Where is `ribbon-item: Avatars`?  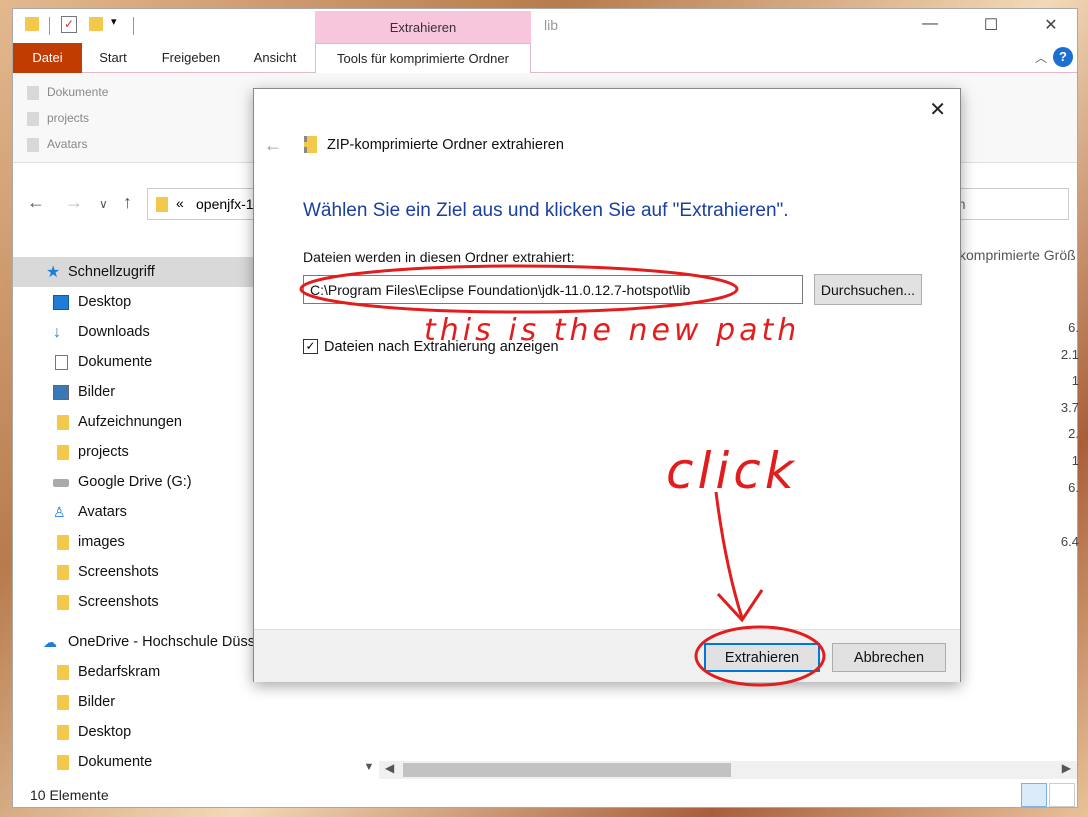
ribbon-item: Avatars is located at coordinates (57, 144).